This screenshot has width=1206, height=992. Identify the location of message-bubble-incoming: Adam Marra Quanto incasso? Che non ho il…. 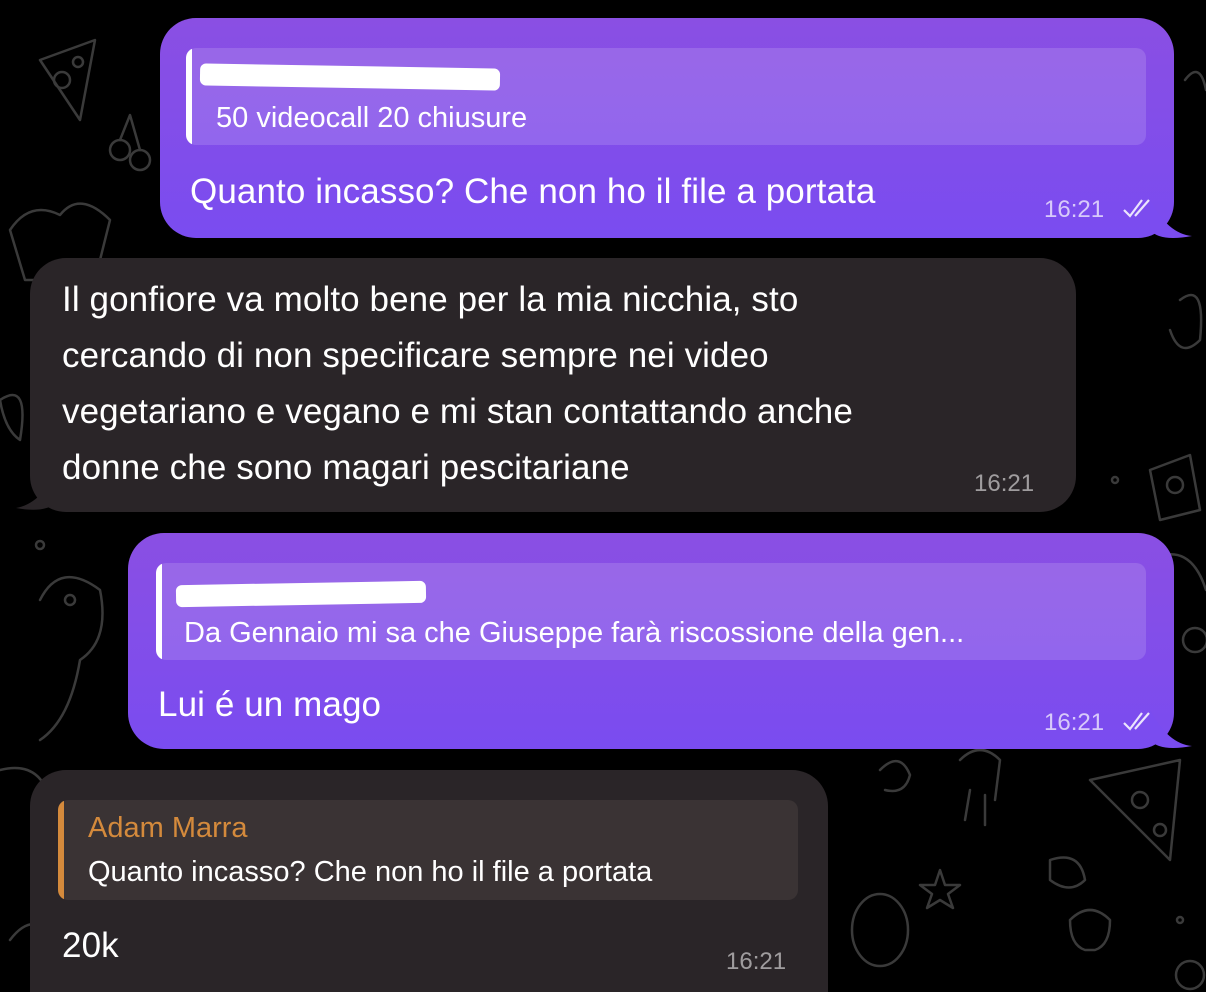
(429, 881).